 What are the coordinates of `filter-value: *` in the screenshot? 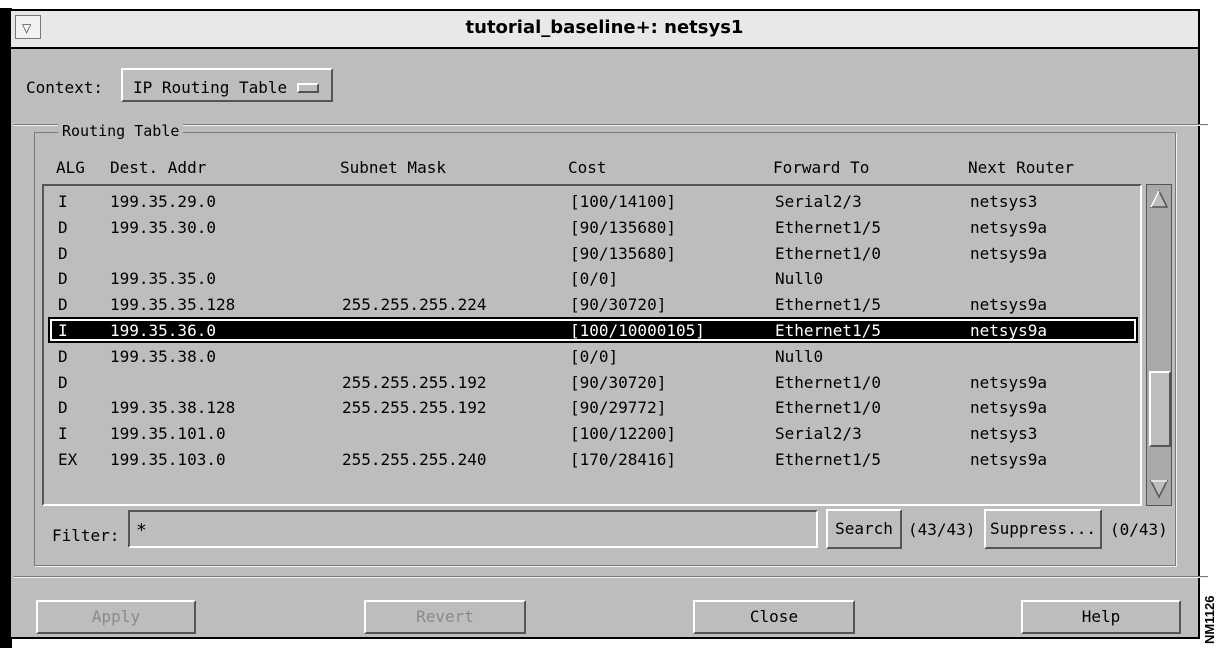 It's located at (141, 530).